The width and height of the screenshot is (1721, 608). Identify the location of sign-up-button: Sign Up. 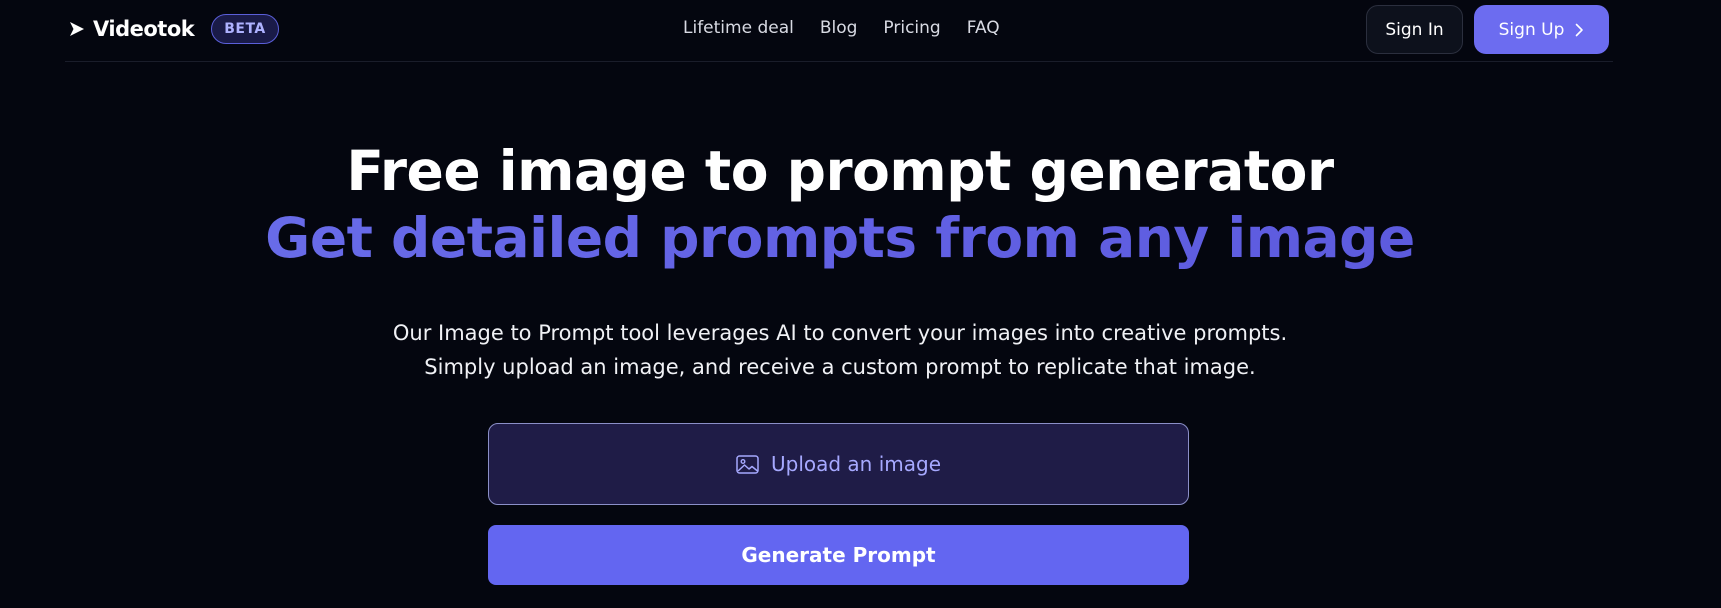
(1541, 29).